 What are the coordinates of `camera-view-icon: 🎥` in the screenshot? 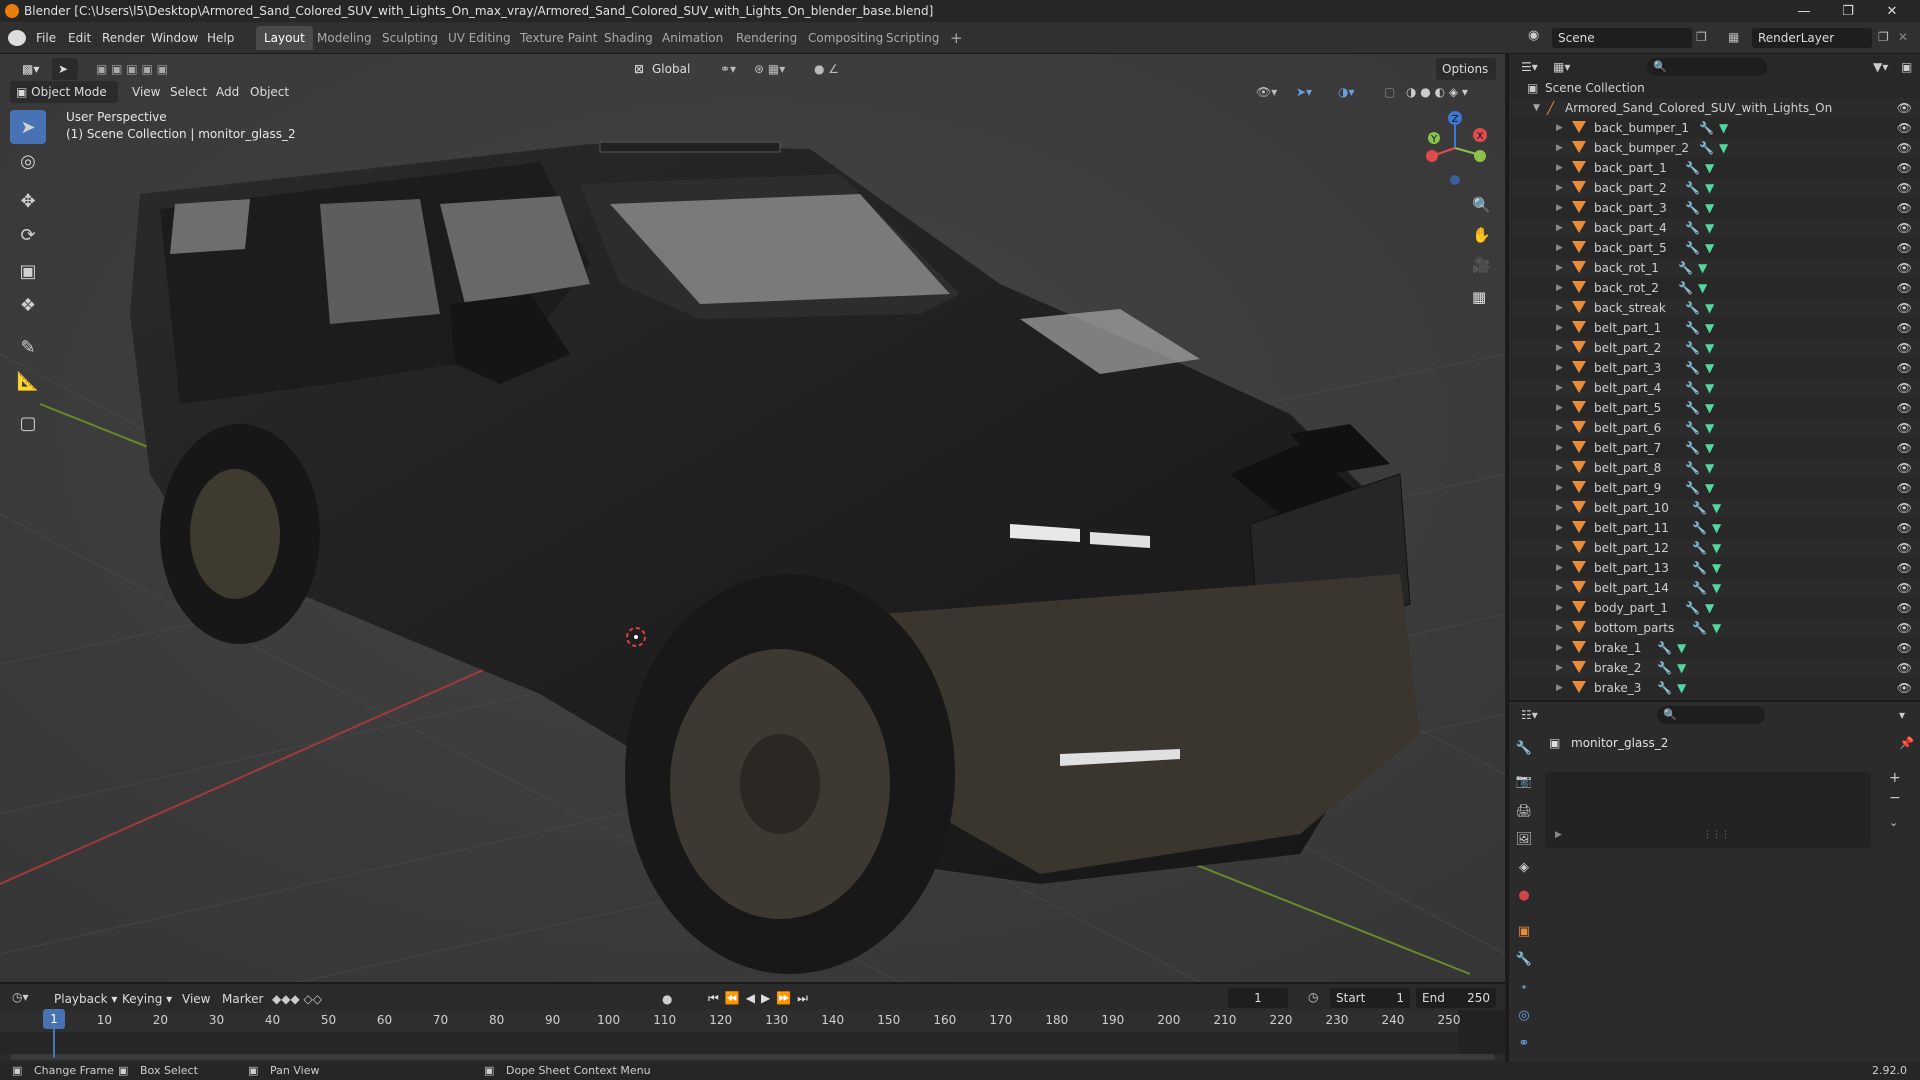 It's located at (1481, 265).